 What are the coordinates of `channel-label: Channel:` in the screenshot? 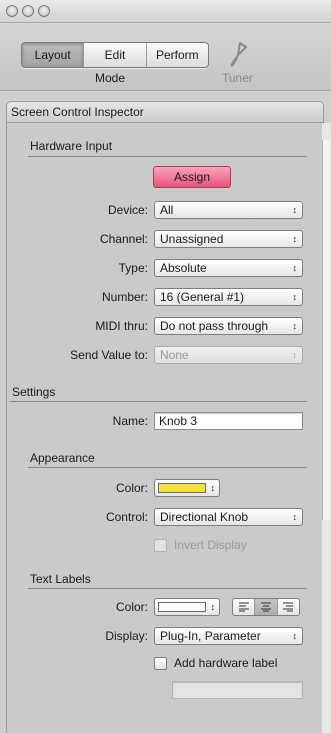 It's located at (123, 239).